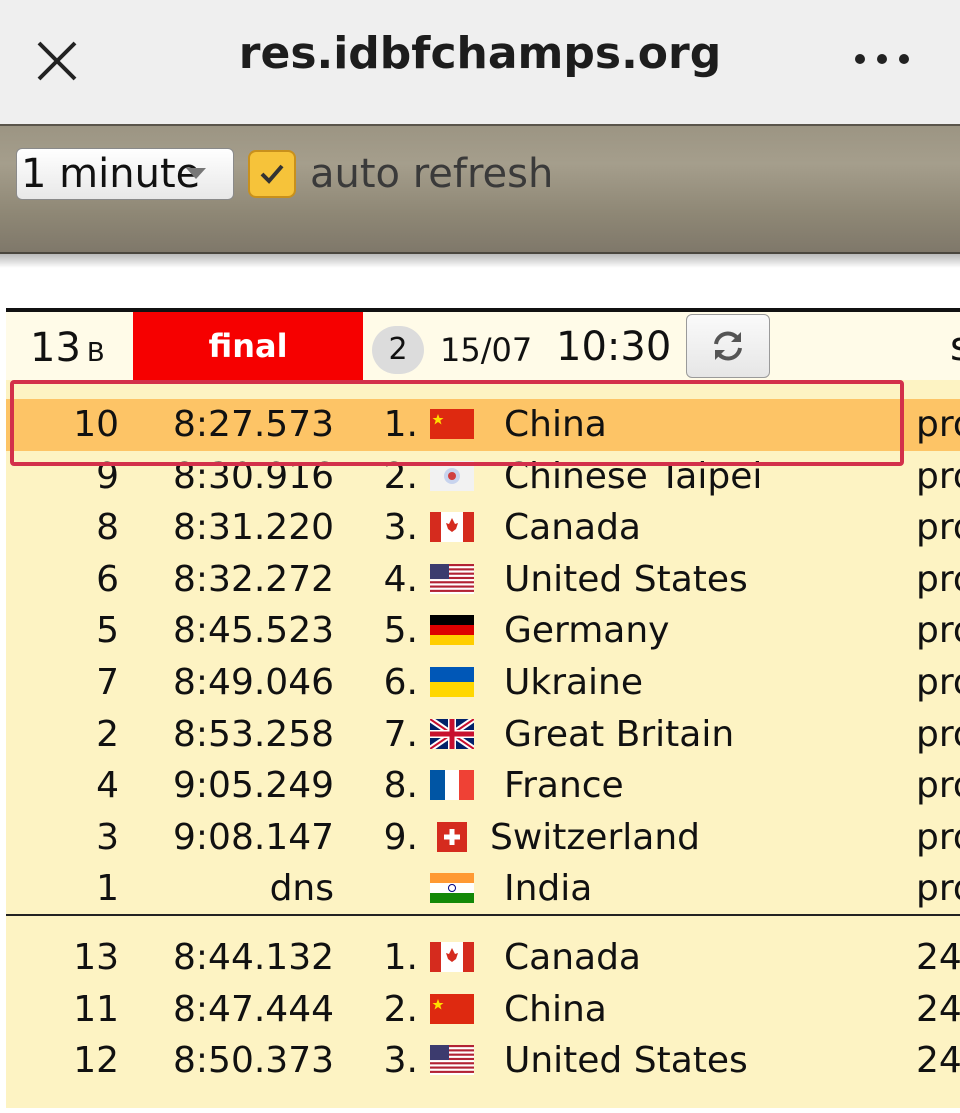  What do you see at coordinates (248, 346) in the screenshot?
I see `race-stage: final` at bounding box center [248, 346].